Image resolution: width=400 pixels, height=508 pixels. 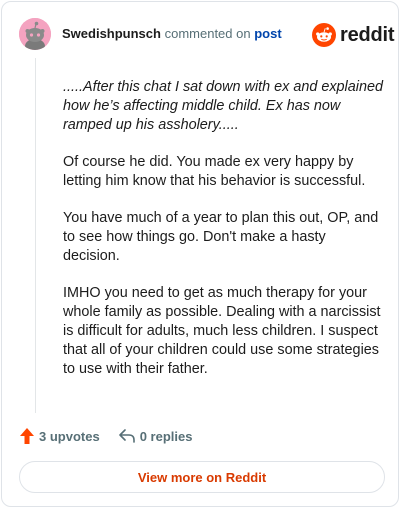 I want to click on upvote-button: 3 upvotes, so click(x=59, y=436).